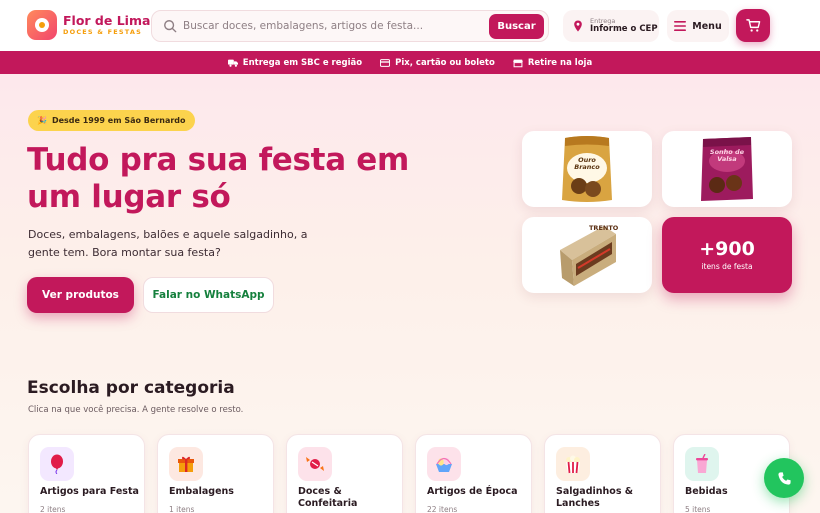 The width and height of the screenshot is (820, 513). I want to click on since-badge-label: Desde 1999 em São Bernardo, so click(118, 120).